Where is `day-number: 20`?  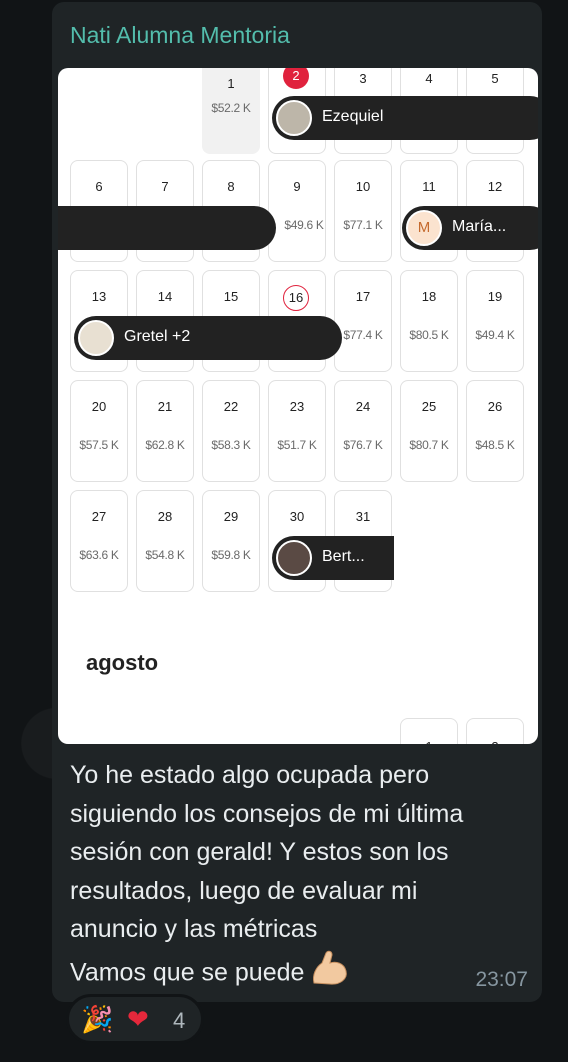 day-number: 20 is located at coordinates (99, 406).